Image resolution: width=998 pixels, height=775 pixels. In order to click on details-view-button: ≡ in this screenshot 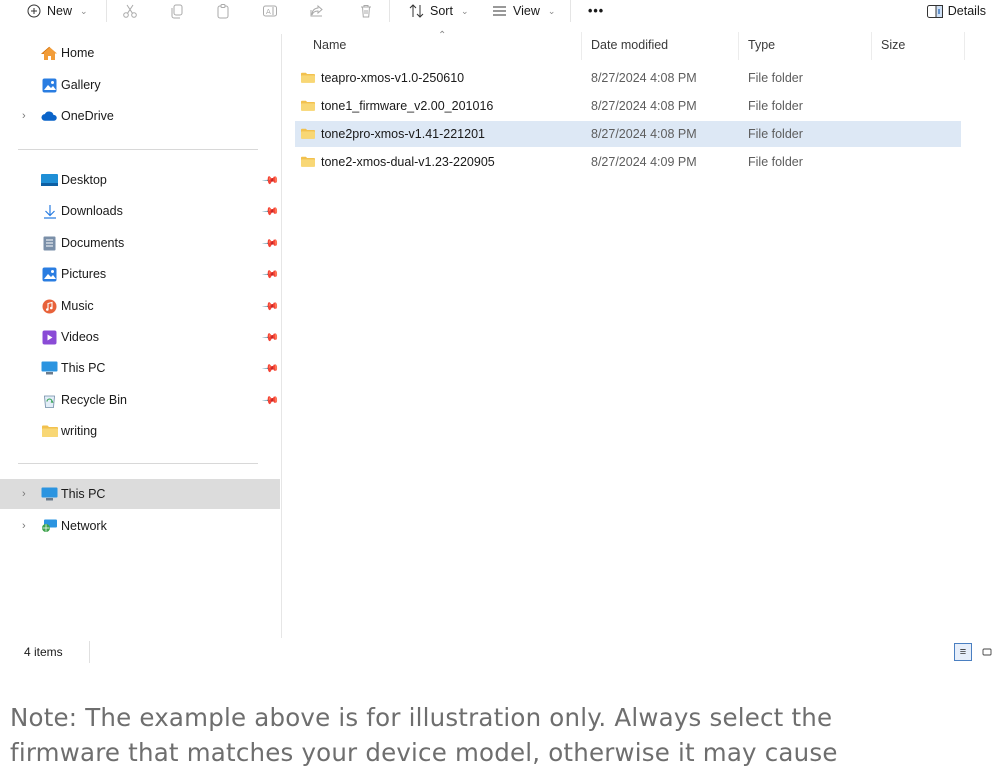, I will do `click(963, 652)`.